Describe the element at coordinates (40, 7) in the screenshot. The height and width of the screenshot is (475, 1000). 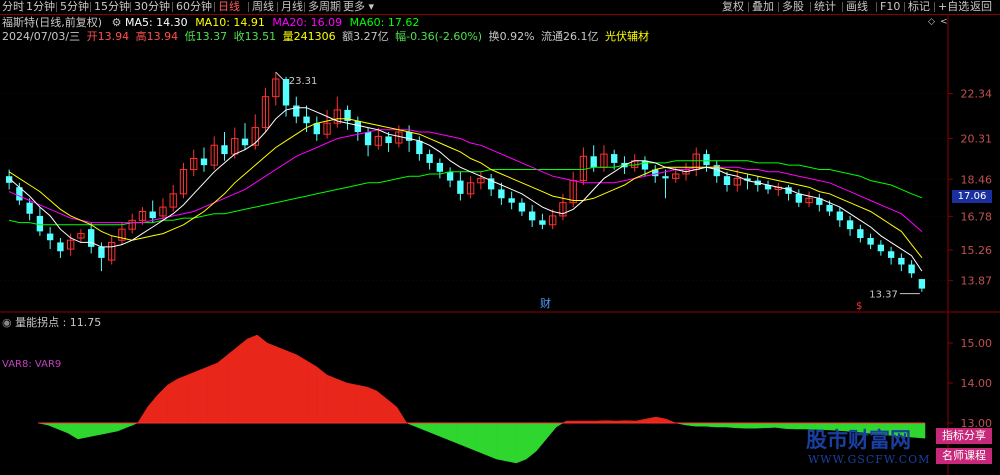
I see `period-tab-1: 1分钟` at that location.